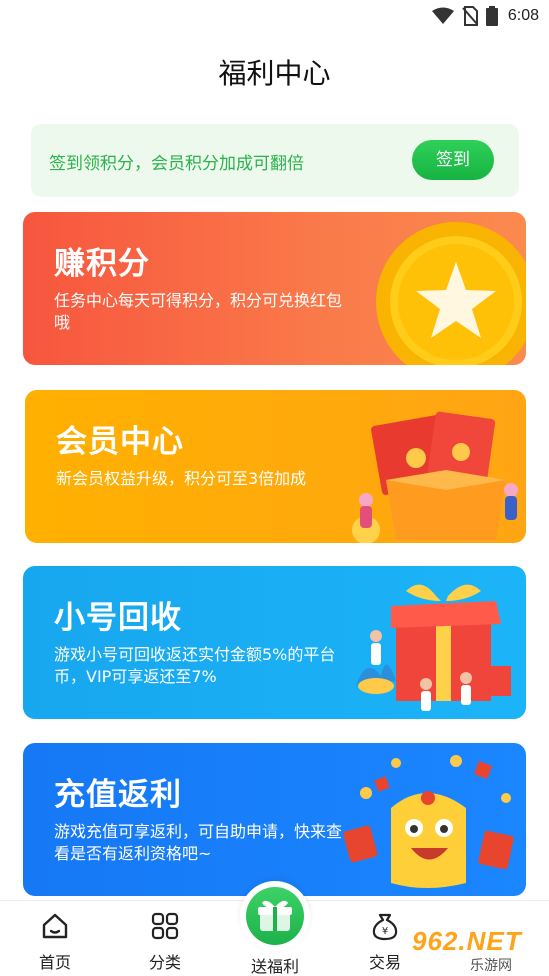 Image resolution: width=549 pixels, height=976 pixels. What do you see at coordinates (384, 962) in the screenshot?
I see `nav-label: 交易` at bounding box center [384, 962].